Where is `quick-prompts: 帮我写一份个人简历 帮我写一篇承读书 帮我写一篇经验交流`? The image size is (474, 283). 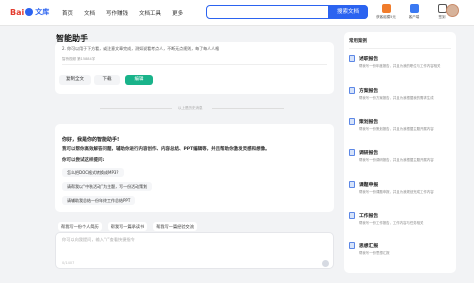 quick-prompts: 帮我写一份个人简历 帮我写一篇承读书 帮我写一篇经验交流 is located at coordinates (127, 226).